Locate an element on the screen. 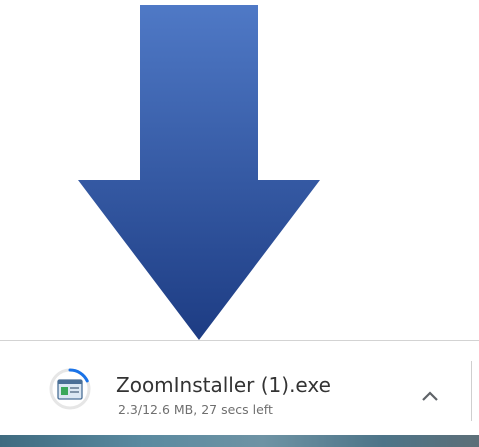  download-progress-ring is located at coordinates (78, 375).